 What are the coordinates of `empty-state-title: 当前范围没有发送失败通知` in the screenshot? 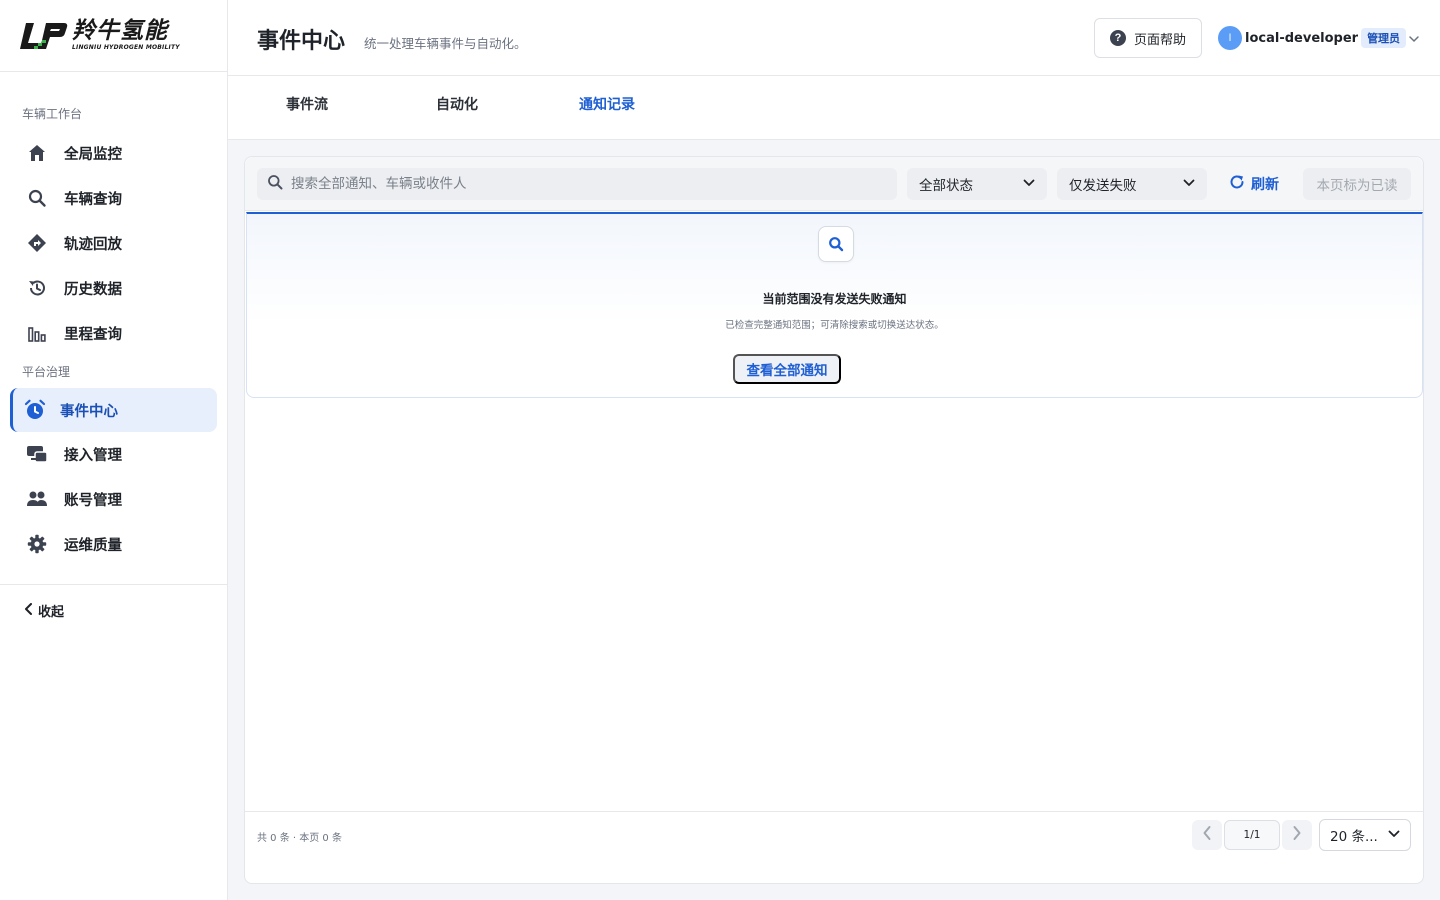 It's located at (834, 299).